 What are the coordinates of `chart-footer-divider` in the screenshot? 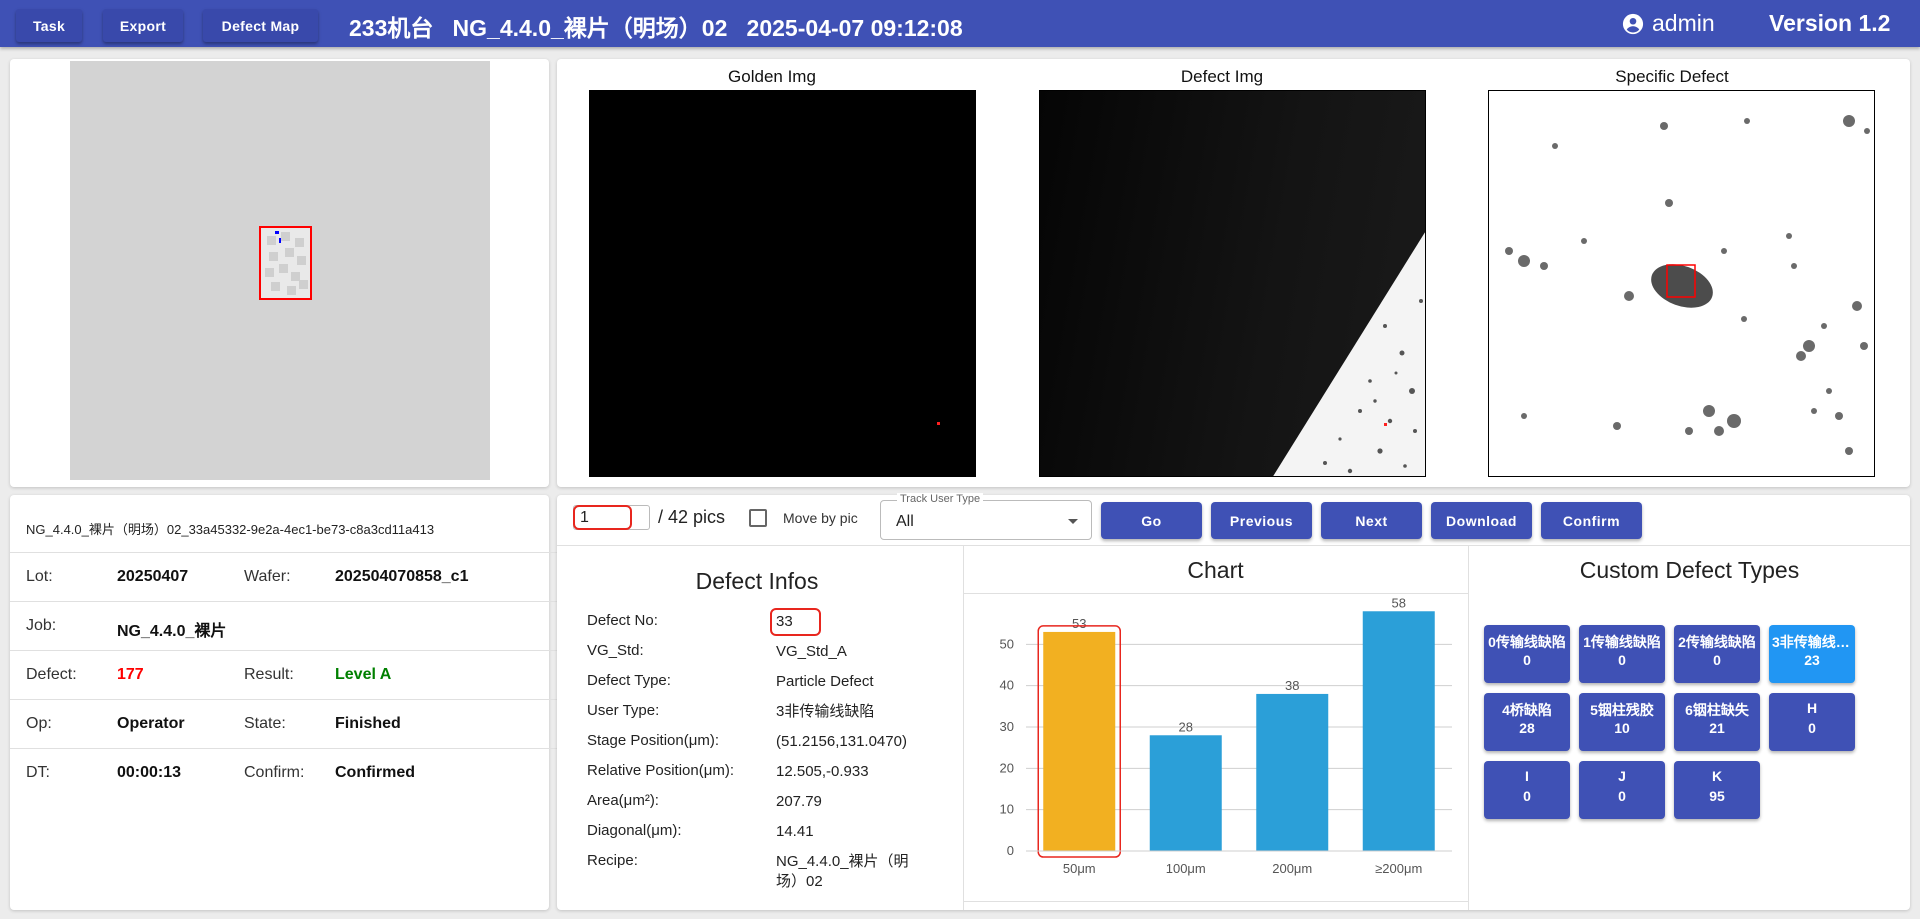 It's located at (1216, 901).